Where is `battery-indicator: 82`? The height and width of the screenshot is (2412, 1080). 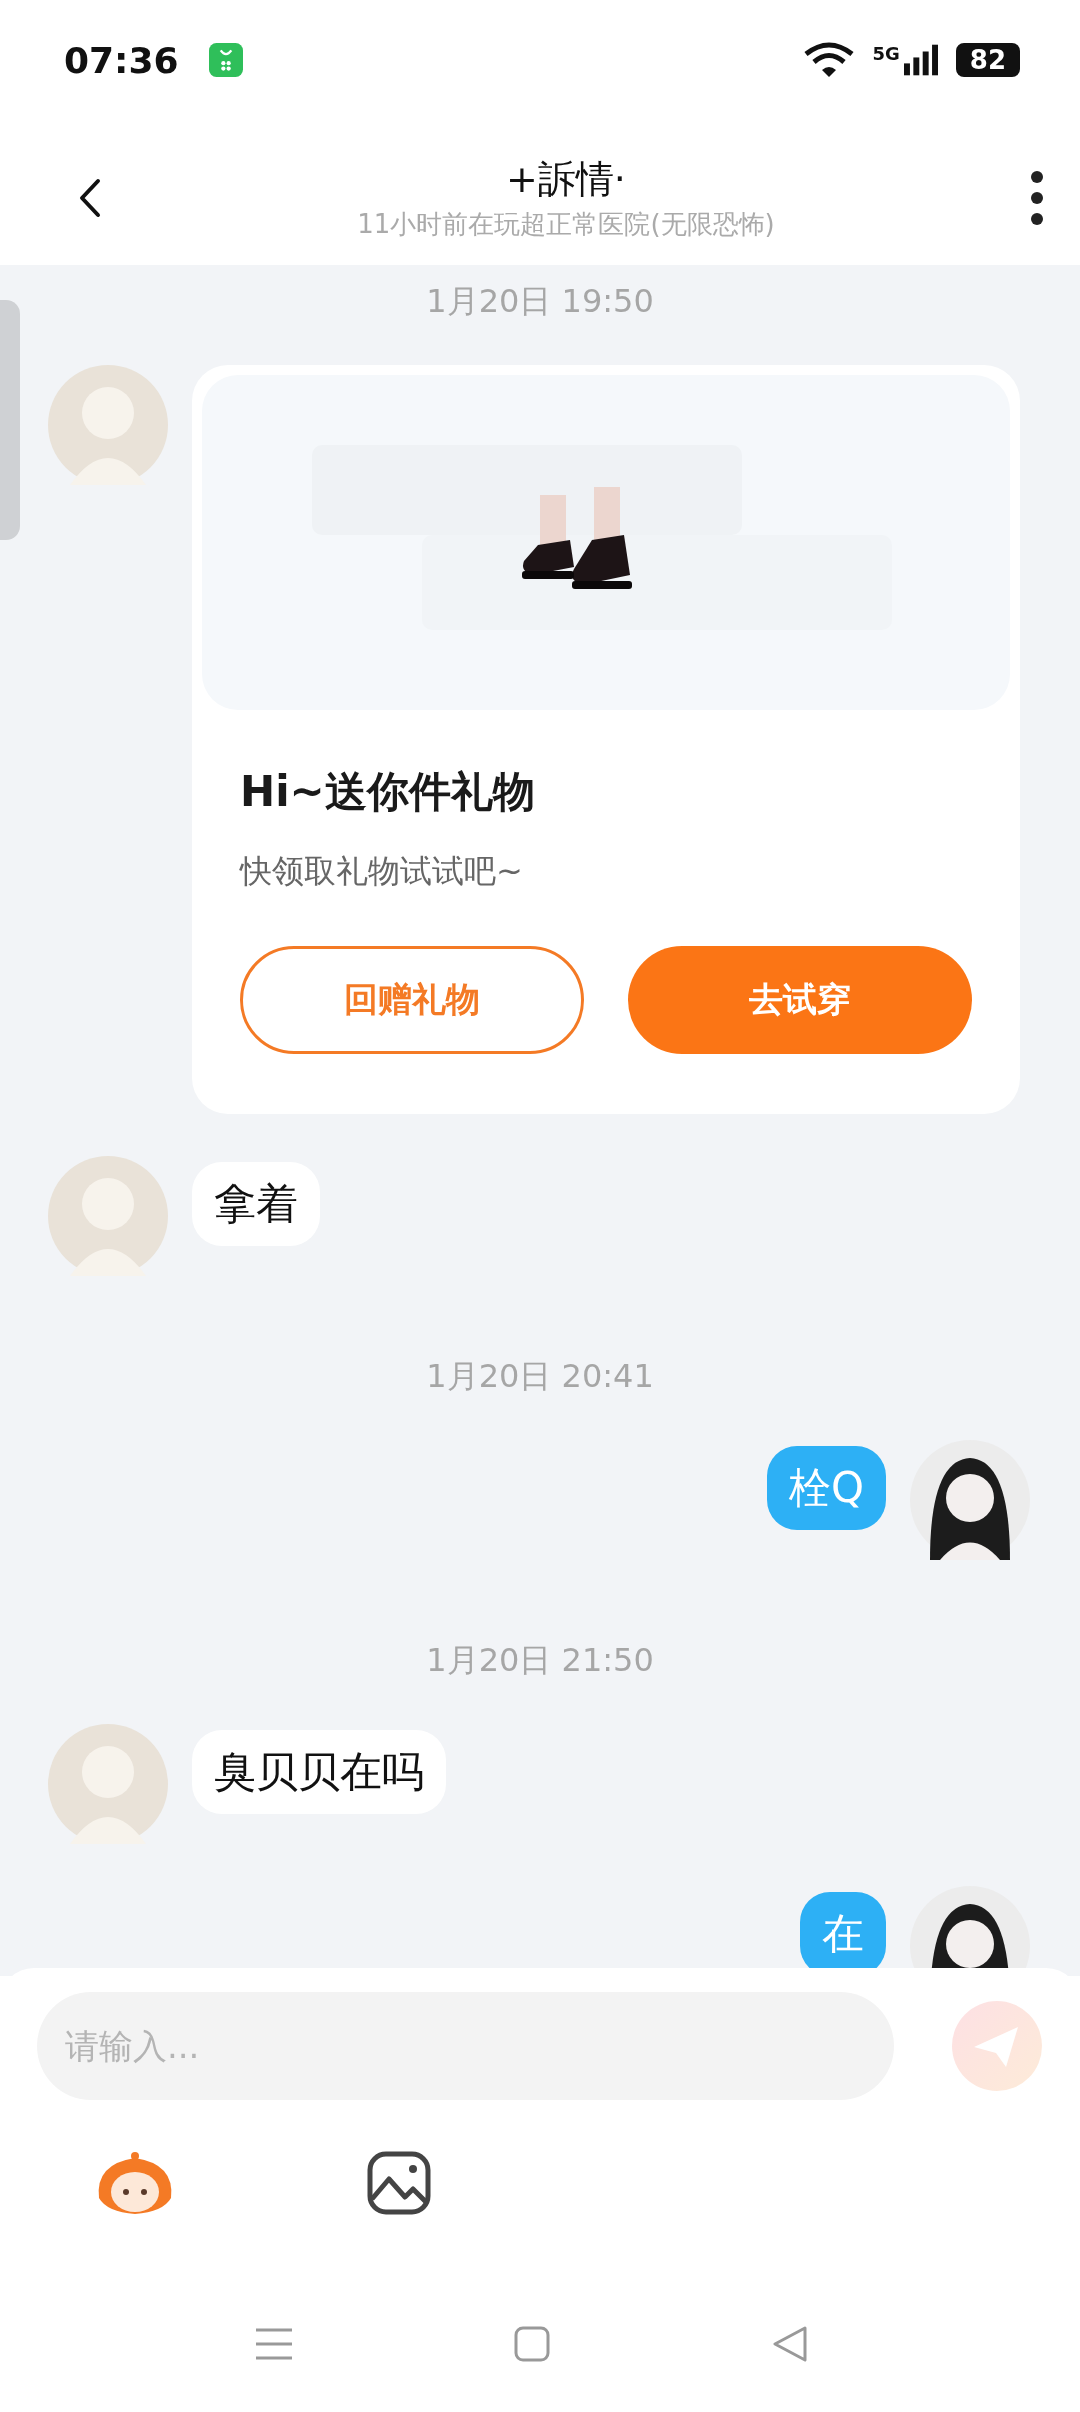 battery-indicator: 82 is located at coordinates (987, 60).